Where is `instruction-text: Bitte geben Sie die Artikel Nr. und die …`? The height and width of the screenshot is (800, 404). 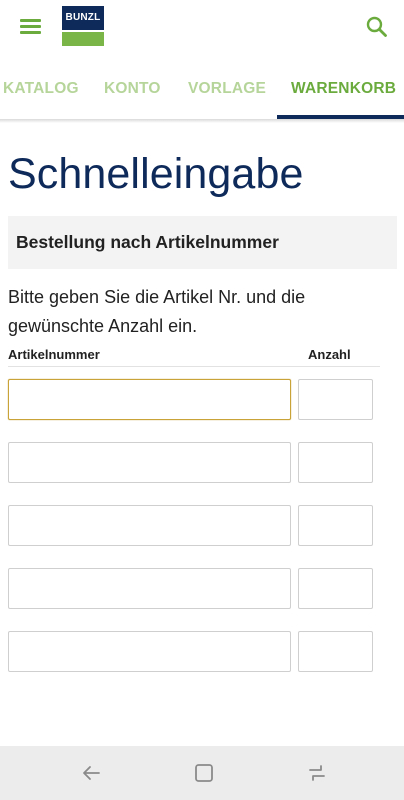
instruction-text: Bitte geben Sie die Artikel Nr. und die … is located at coordinates (157, 311).